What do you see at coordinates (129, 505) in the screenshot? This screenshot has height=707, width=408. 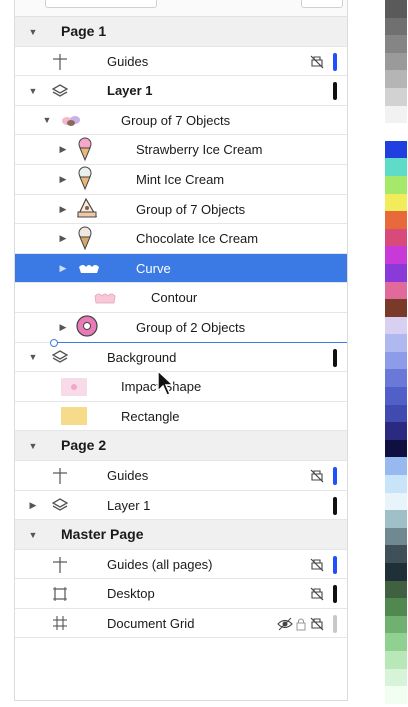 I see `tree-row-label: Layer 1` at bounding box center [129, 505].